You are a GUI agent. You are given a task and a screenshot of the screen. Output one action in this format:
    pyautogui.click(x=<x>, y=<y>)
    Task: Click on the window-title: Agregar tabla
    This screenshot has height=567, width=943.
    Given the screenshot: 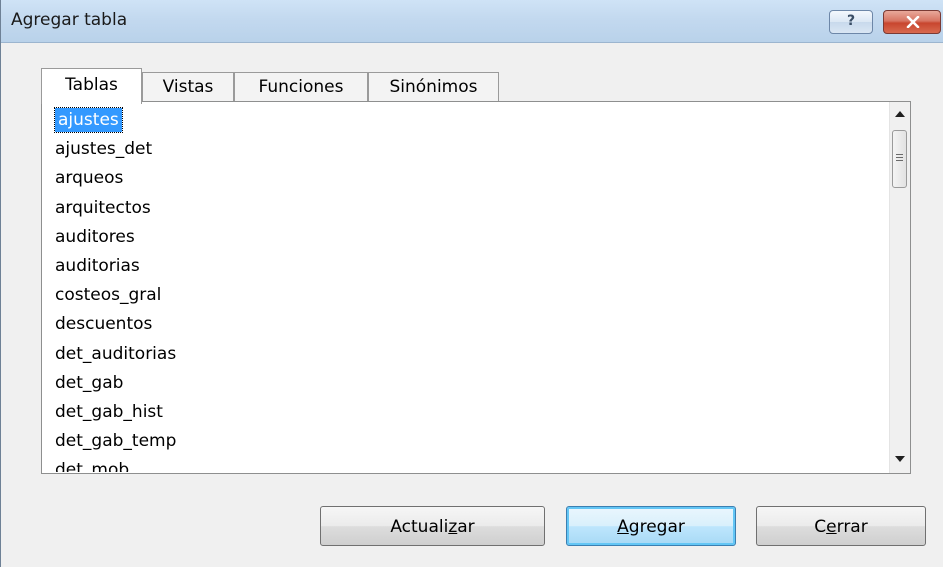 What is the action you would take?
    pyautogui.click(x=69, y=20)
    